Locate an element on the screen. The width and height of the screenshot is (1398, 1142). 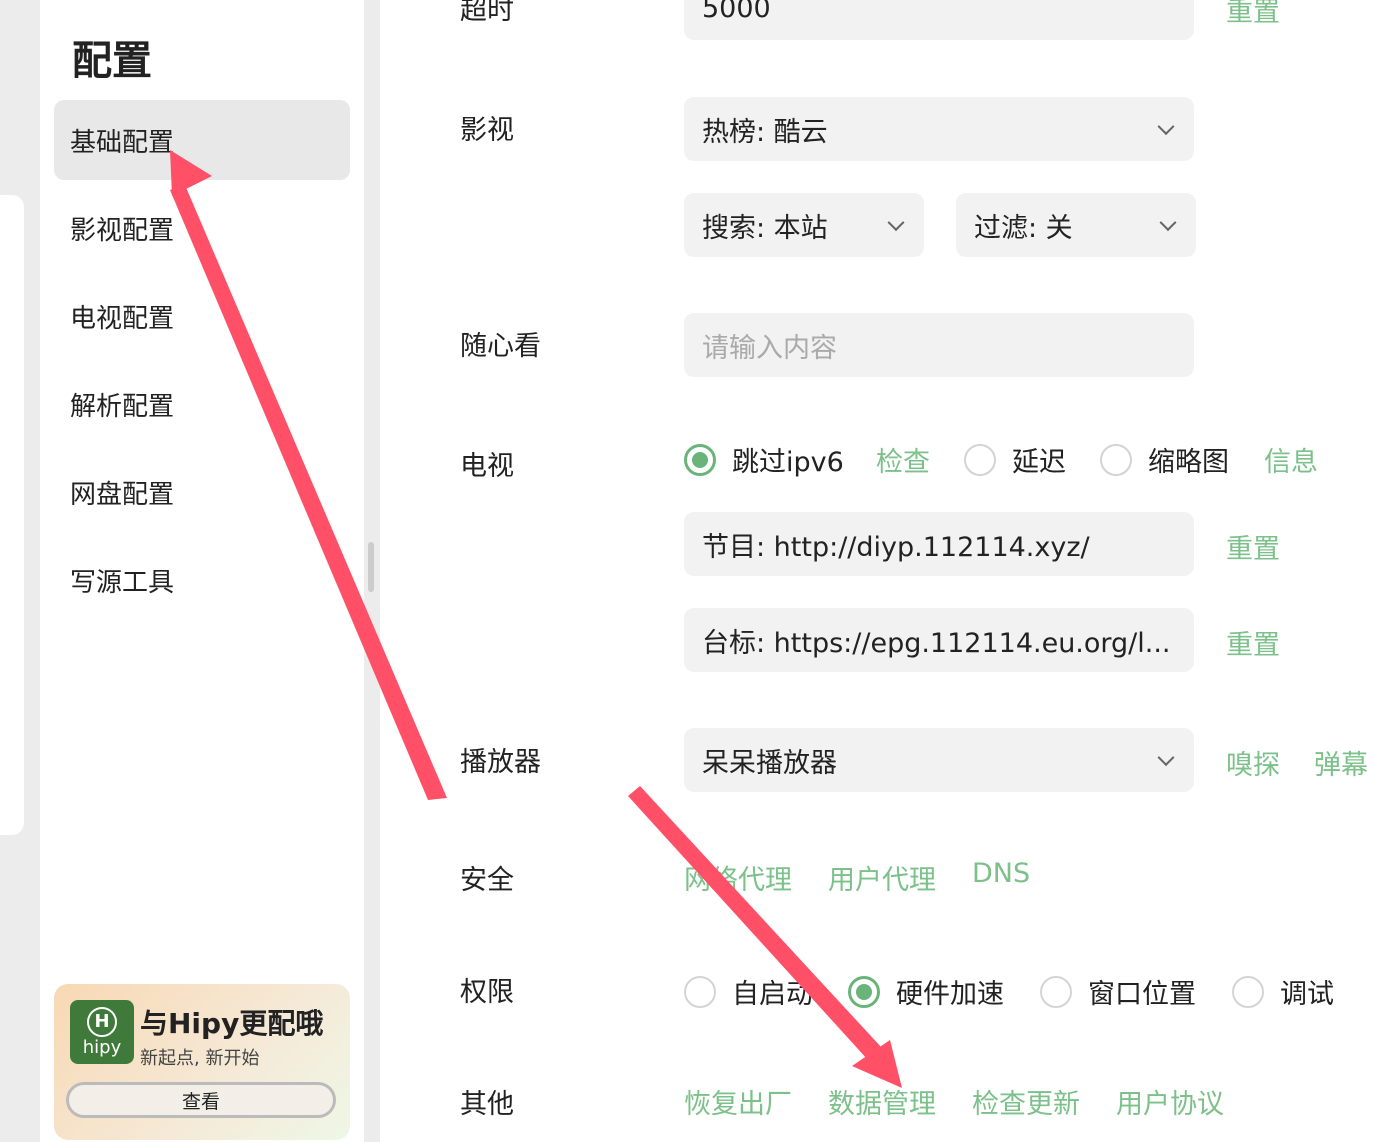
data-manage-link: 数据管理 is located at coordinates (882, 1101).